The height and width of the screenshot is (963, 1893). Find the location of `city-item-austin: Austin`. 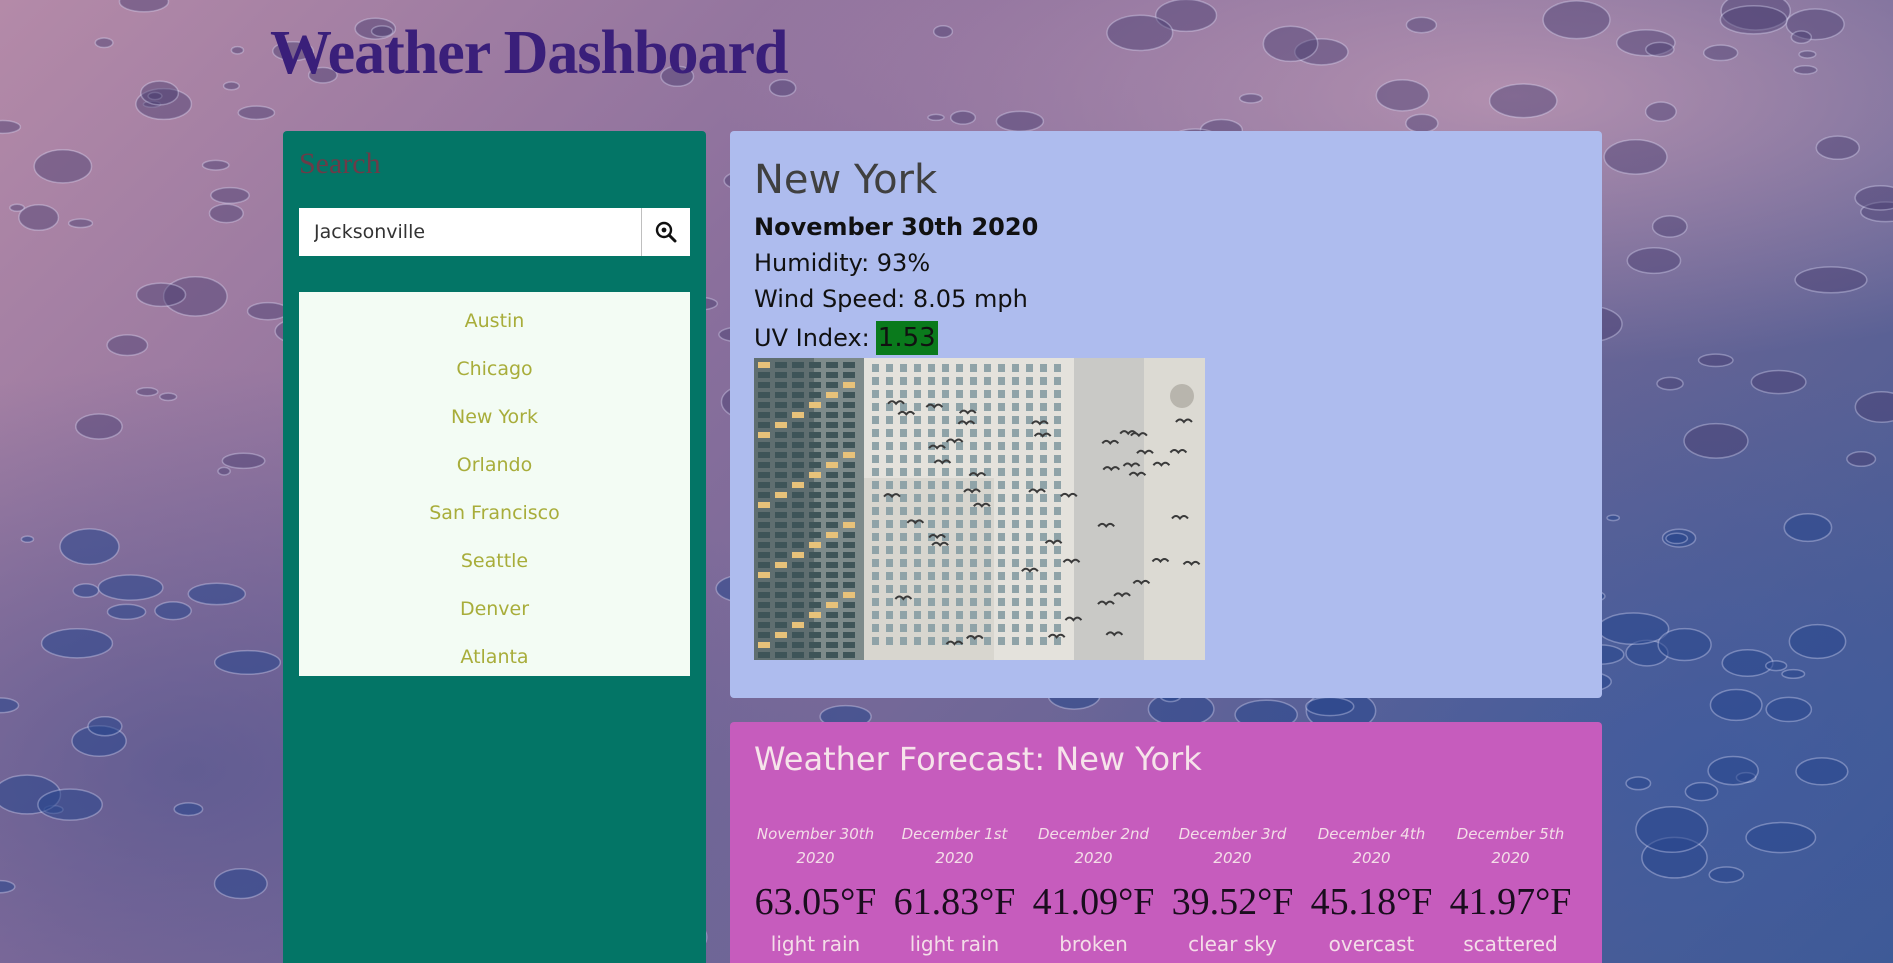

city-item-austin: Austin is located at coordinates (494, 321).